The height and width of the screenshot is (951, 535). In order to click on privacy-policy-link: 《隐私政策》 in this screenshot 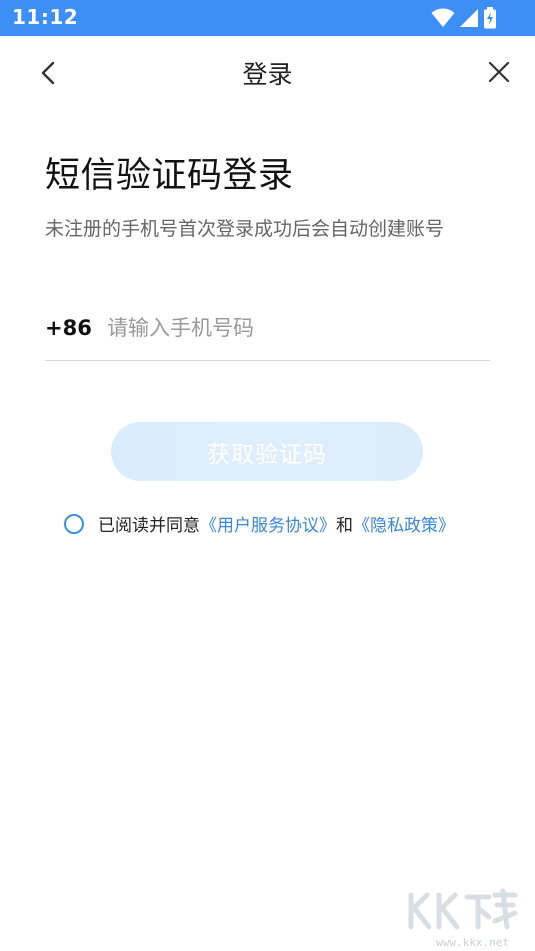, I will do `click(404, 523)`.